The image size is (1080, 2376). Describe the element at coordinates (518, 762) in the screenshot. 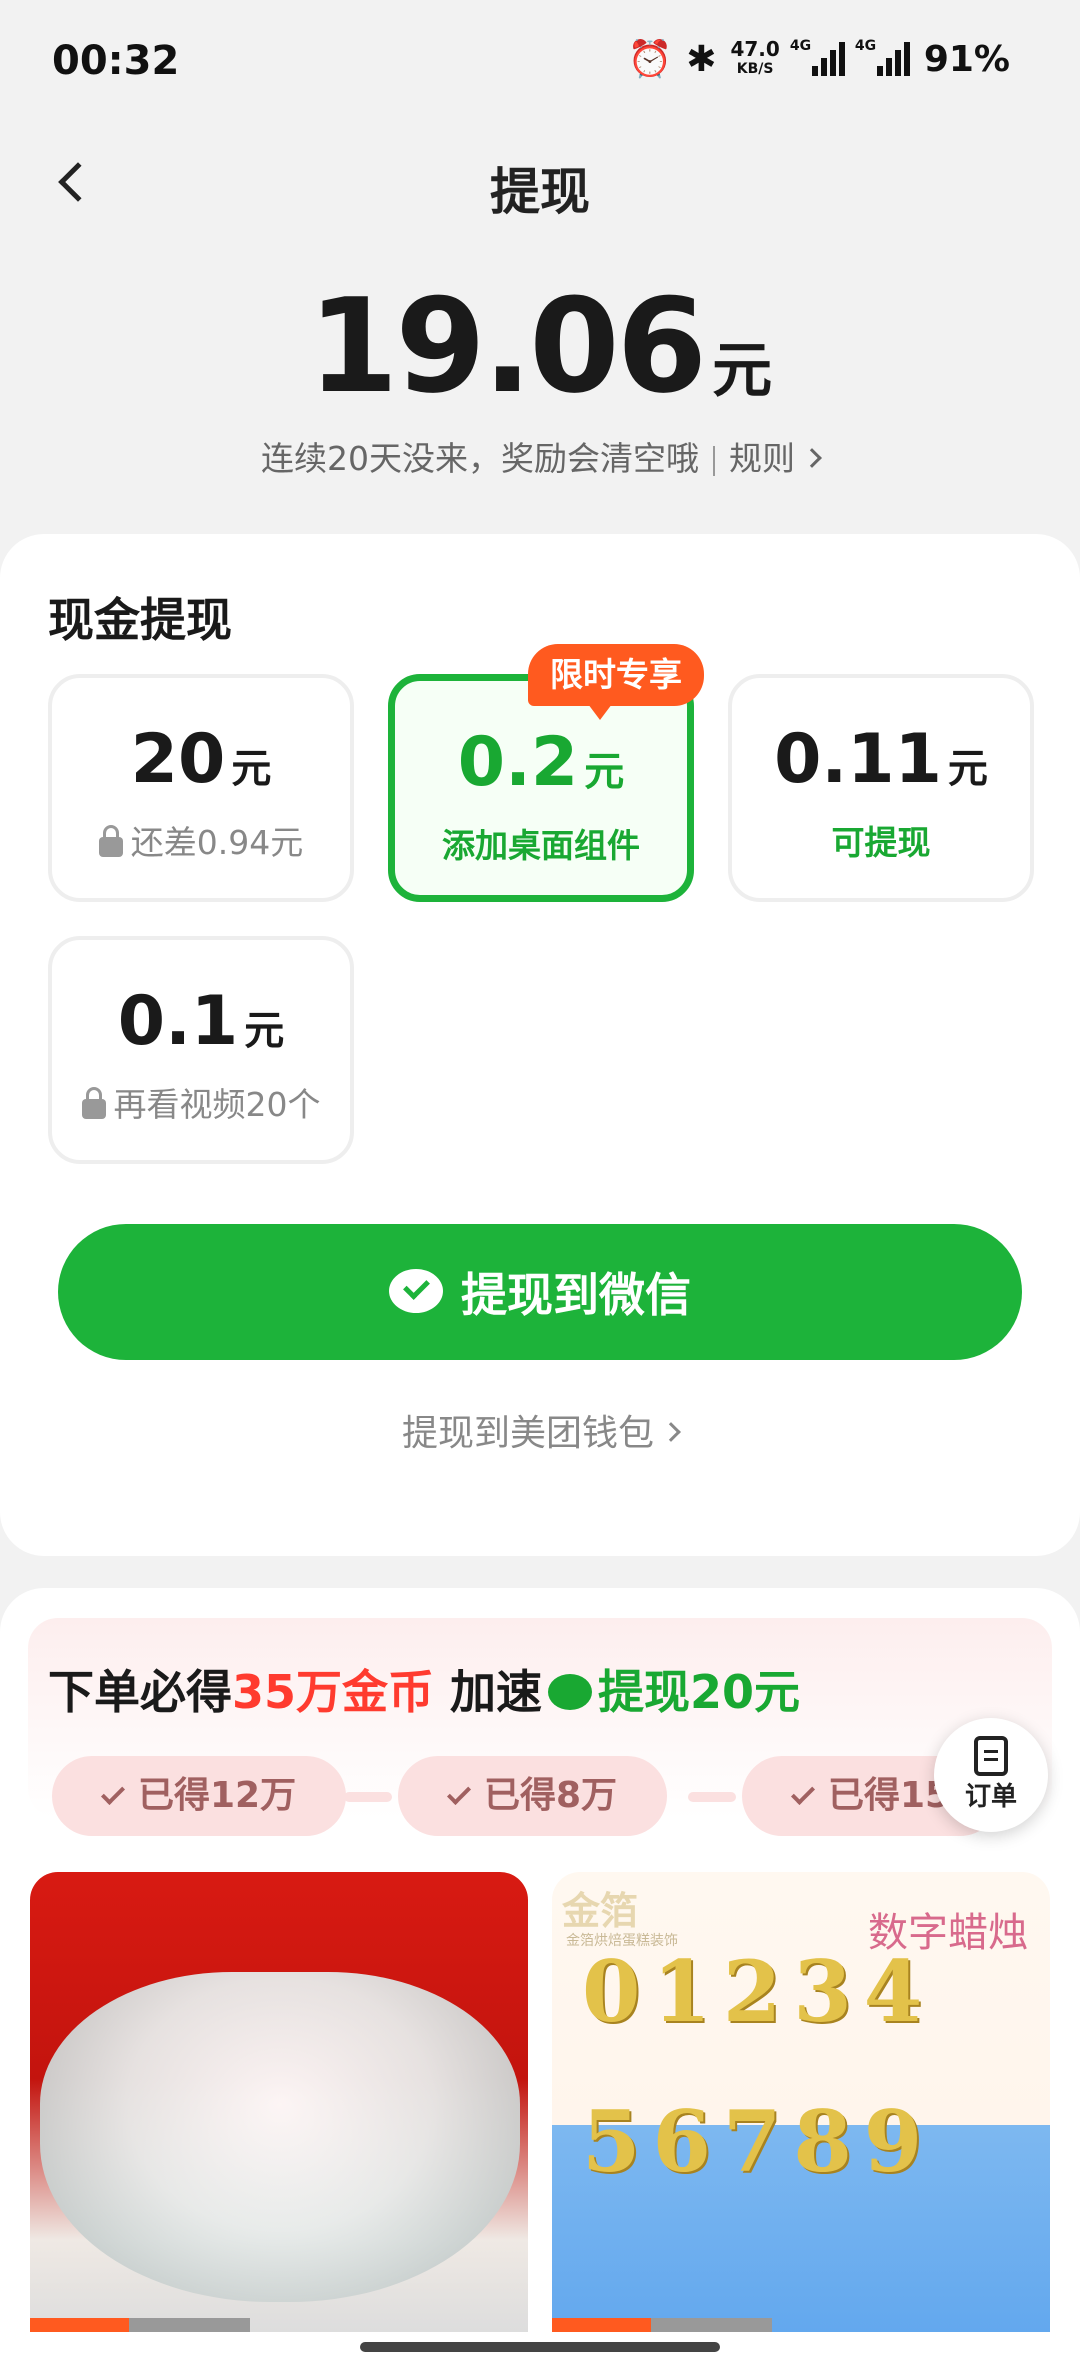

I see `option-amount-value: 0.2` at that location.